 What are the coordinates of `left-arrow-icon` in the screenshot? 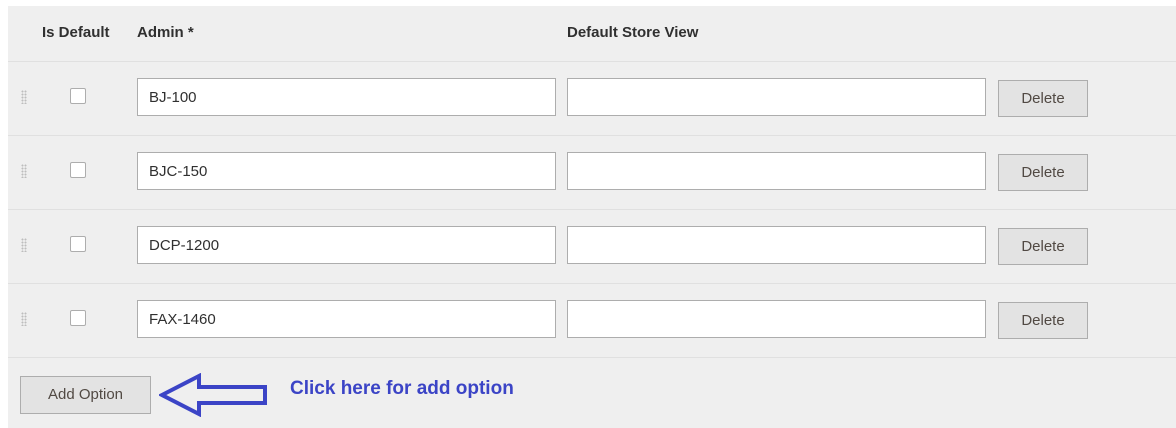 It's located at (213, 395).